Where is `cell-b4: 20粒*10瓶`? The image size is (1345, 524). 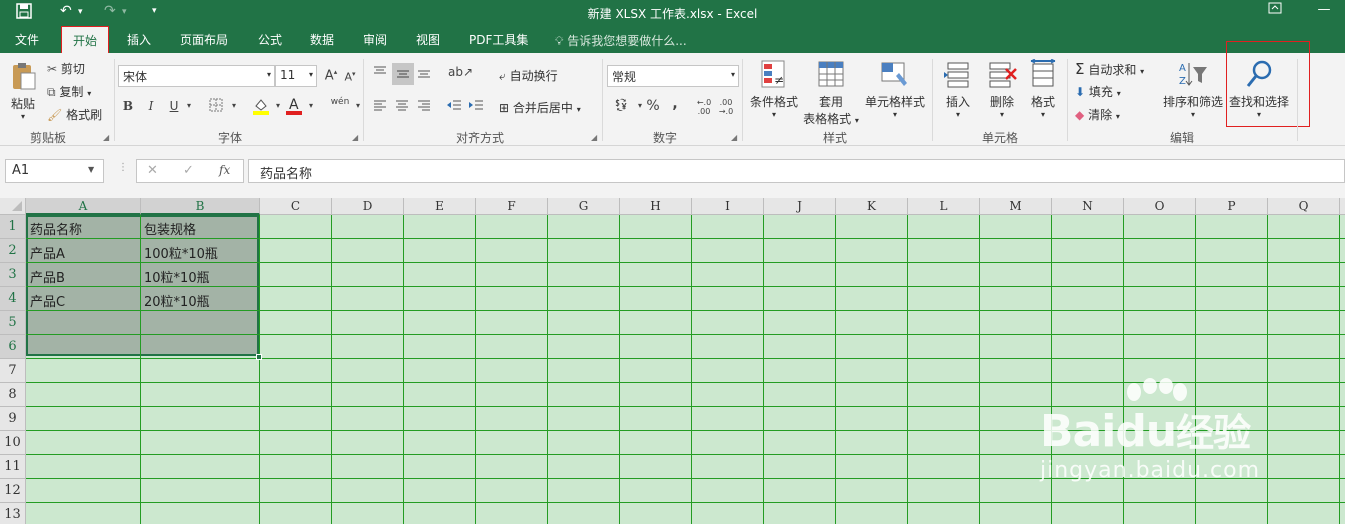 cell-b4: 20粒*10瓶 is located at coordinates (177, 300).